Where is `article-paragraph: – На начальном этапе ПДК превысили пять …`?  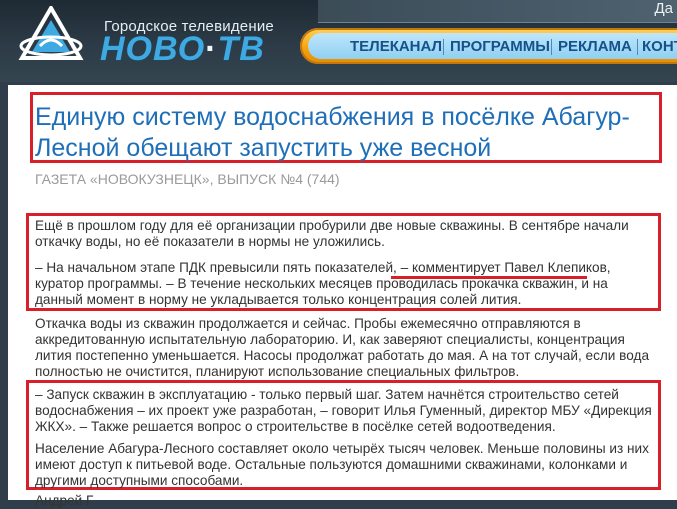
article-paragraph: – На начальном этапе ПДК превысили пять … is located at coordinates (323, 283).